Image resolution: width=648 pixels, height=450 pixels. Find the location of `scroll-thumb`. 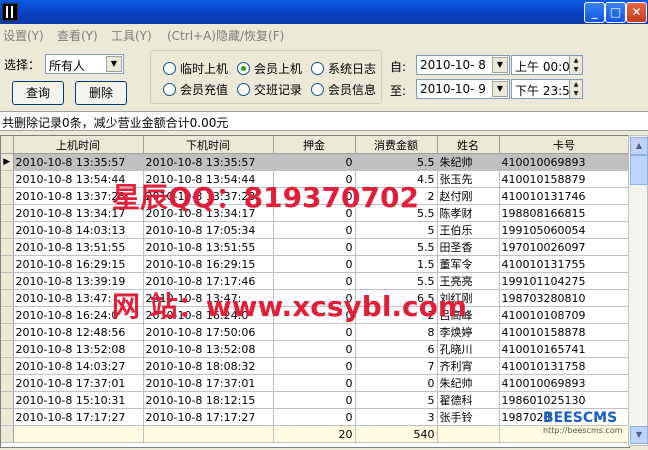

scroll-thumb is located at coordinates (639, 170).